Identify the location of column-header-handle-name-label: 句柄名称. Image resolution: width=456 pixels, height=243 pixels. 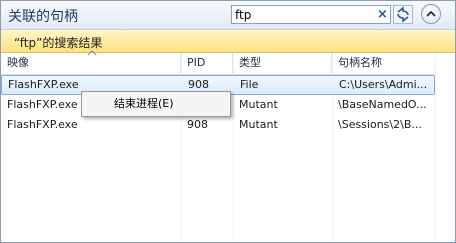
(360, 62).